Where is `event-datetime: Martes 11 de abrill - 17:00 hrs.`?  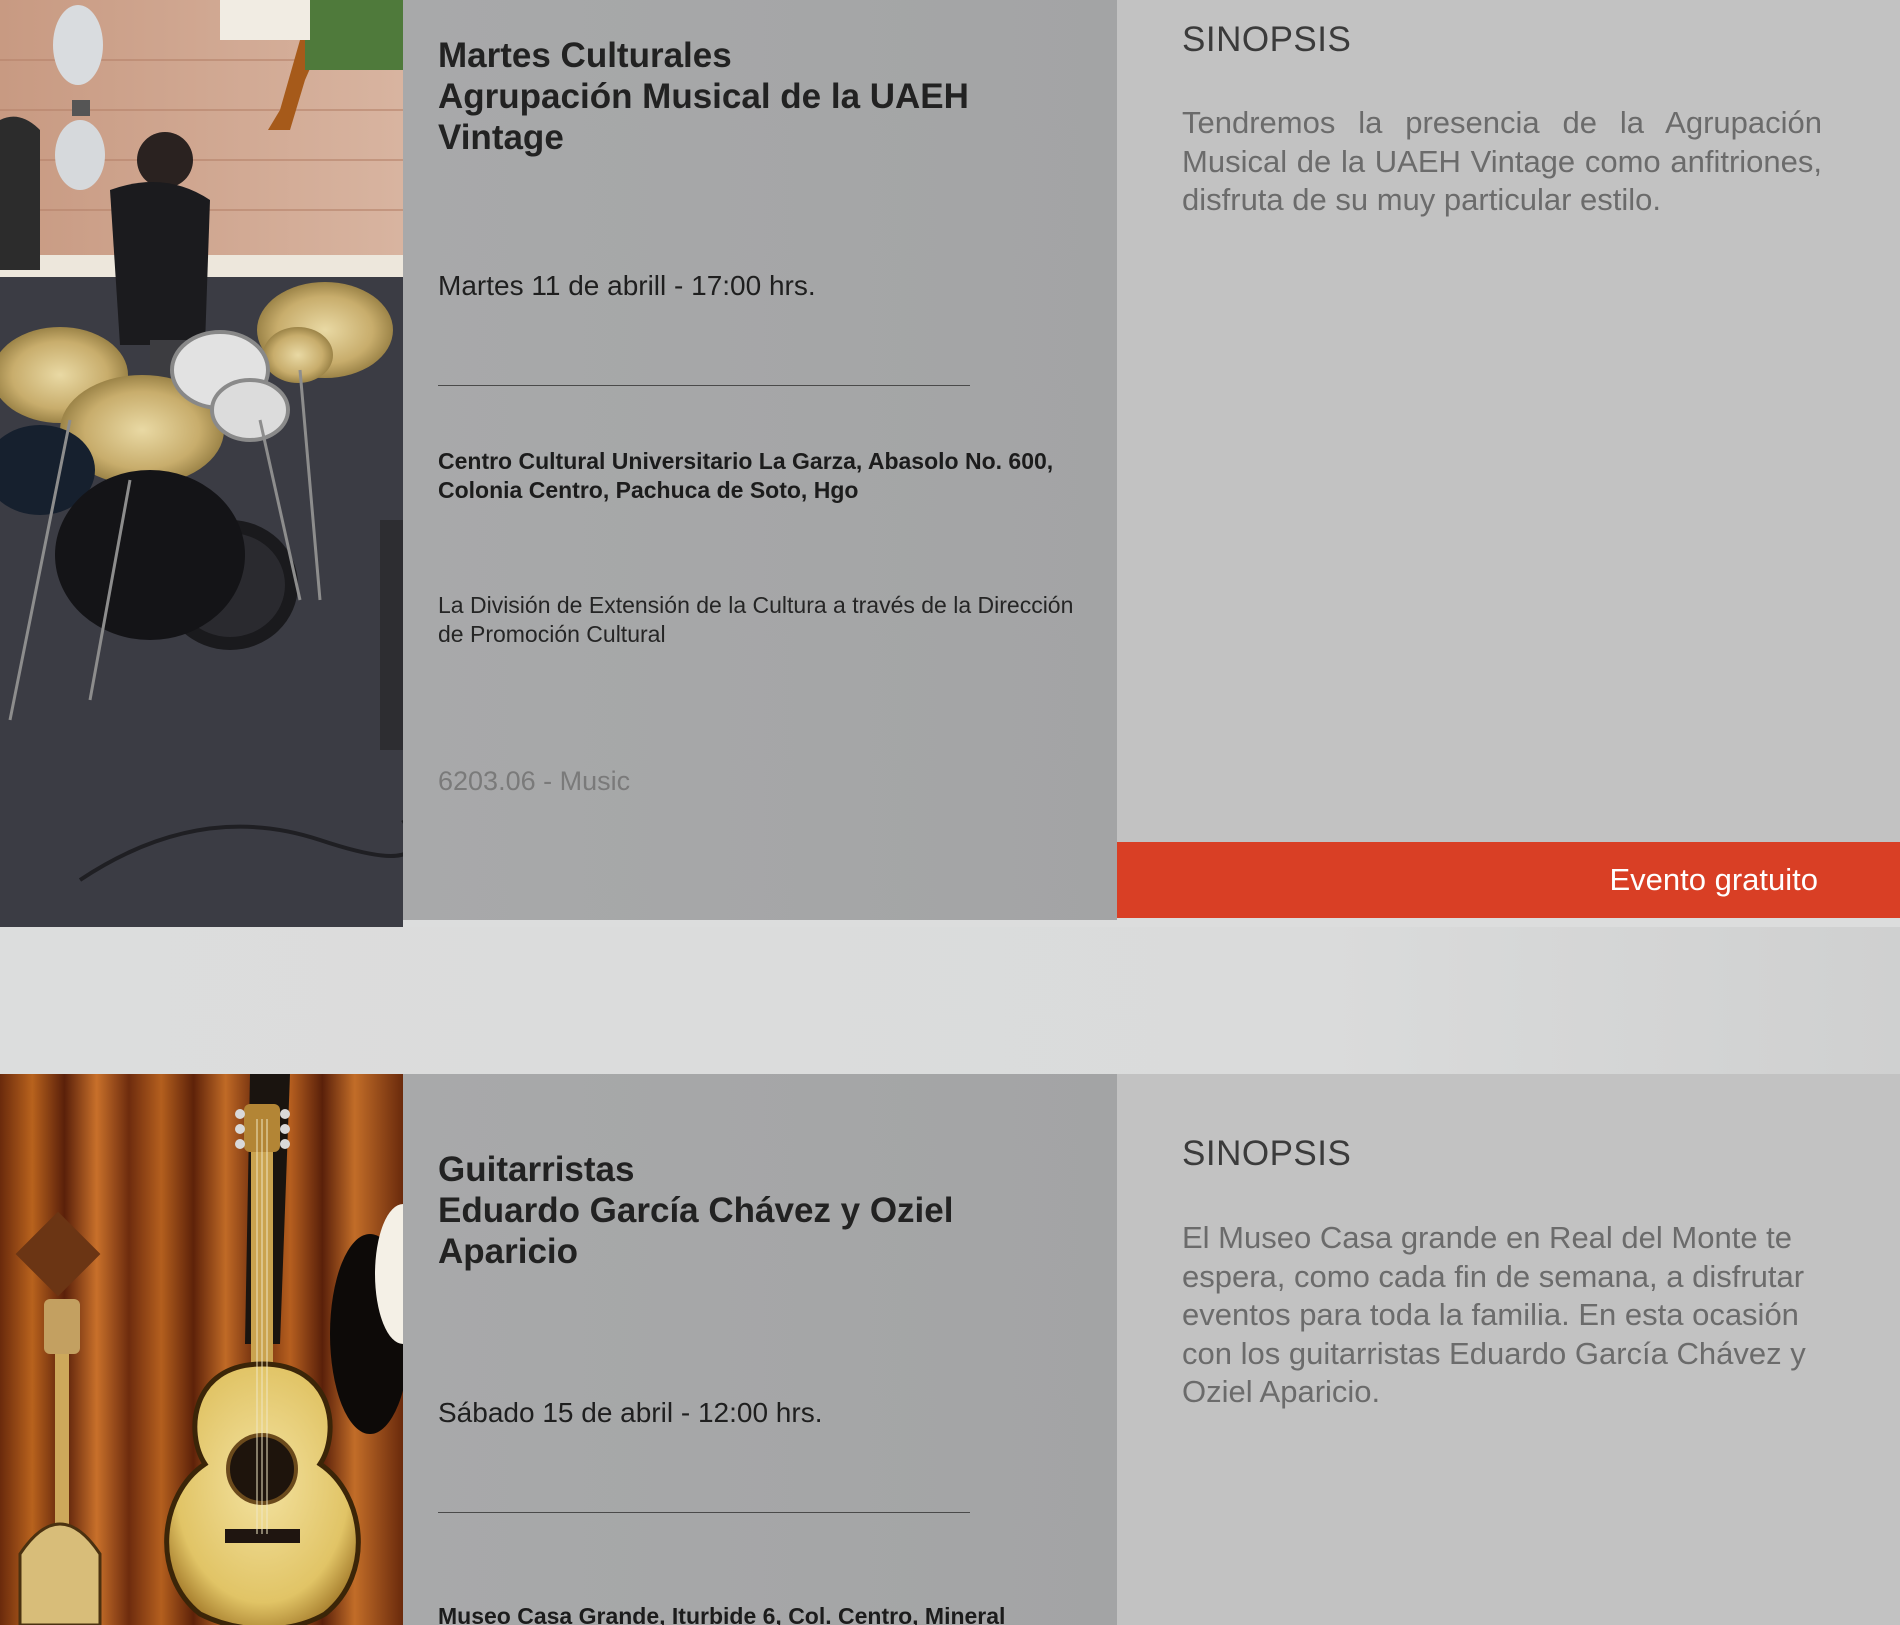 event-datetime: Martes 11 de abrill - 17:00 hrs. is located at coordinates (627, 285).